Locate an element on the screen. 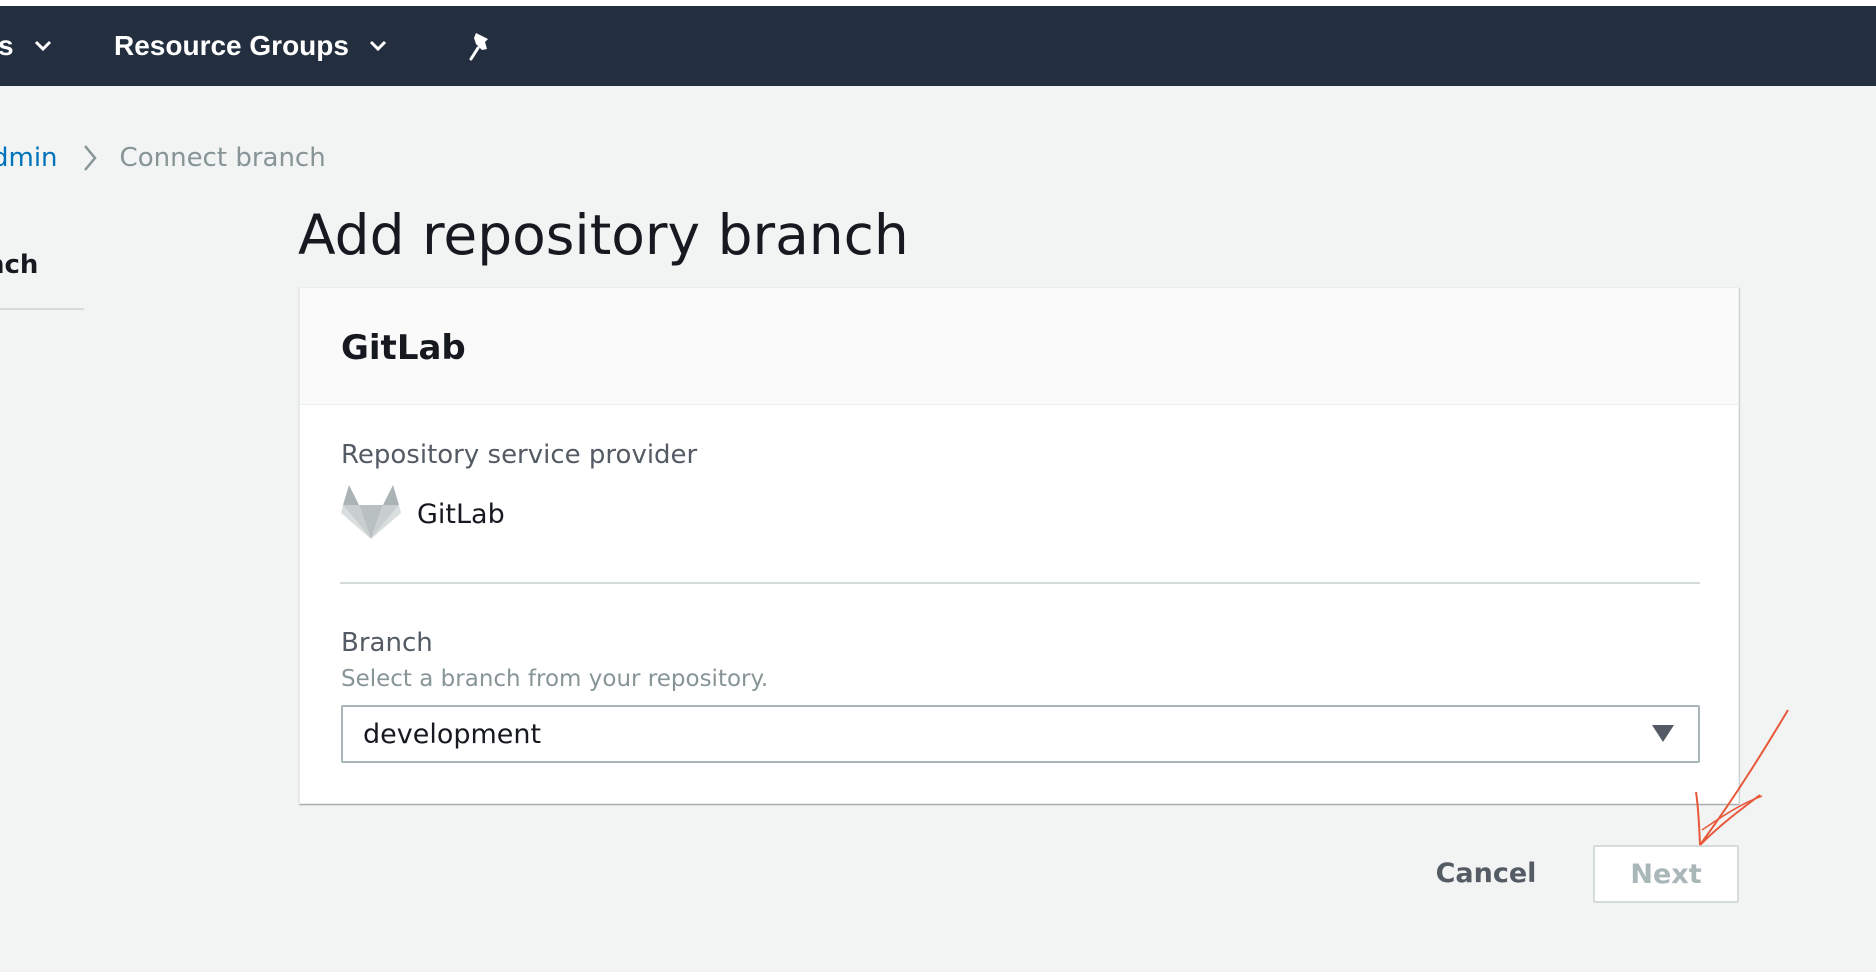 The width and height of the screenshot is (1876, 972). page-title: Add repository branch is located at coordinates (603, 235).